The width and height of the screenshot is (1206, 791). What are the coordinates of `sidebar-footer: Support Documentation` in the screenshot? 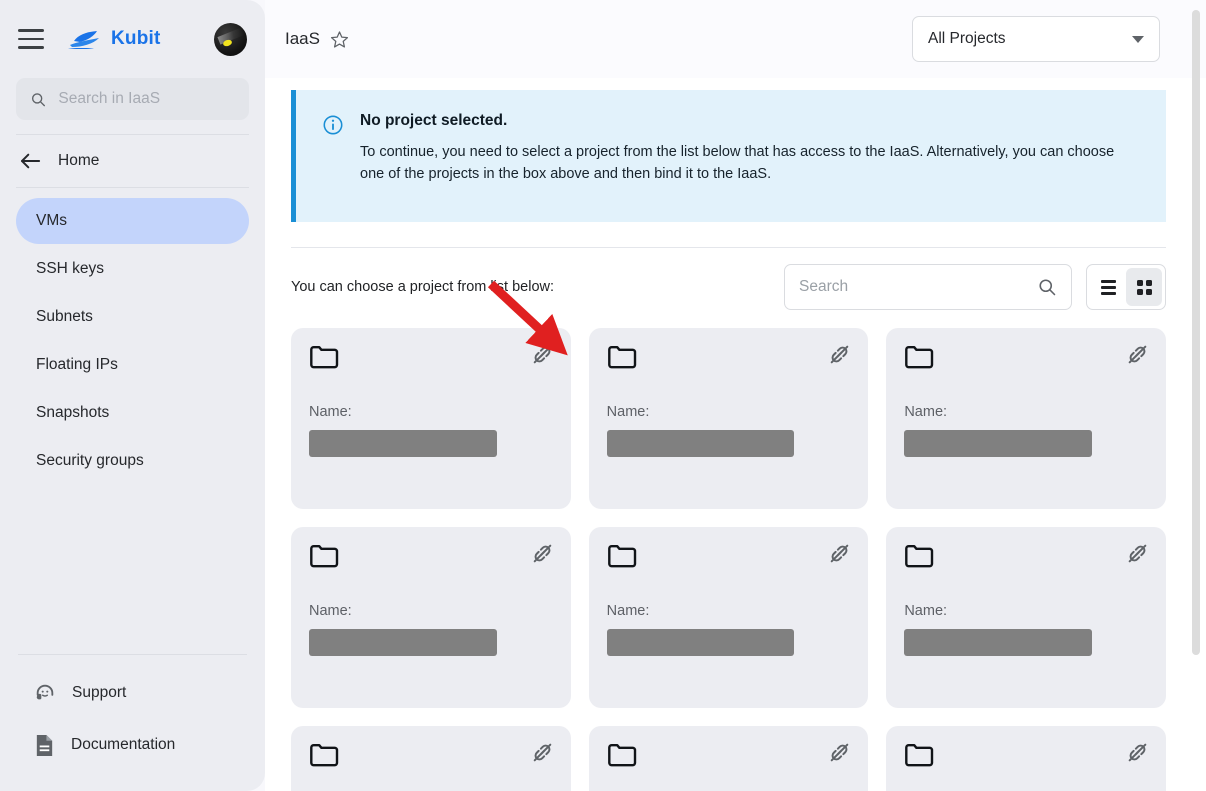 It's located at (132, 722).